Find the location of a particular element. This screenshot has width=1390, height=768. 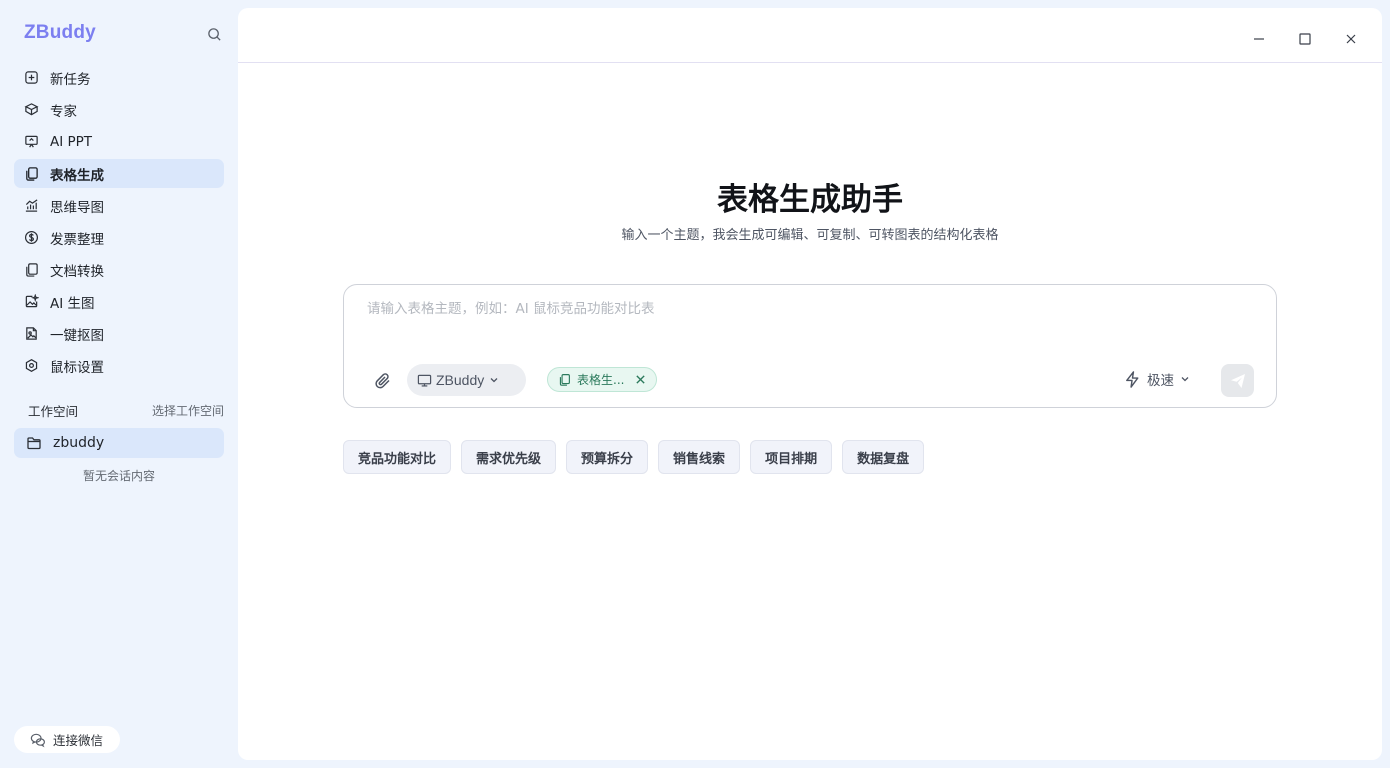

sidebar-item-label: 文档转换 is located at coordinates (77, 271).